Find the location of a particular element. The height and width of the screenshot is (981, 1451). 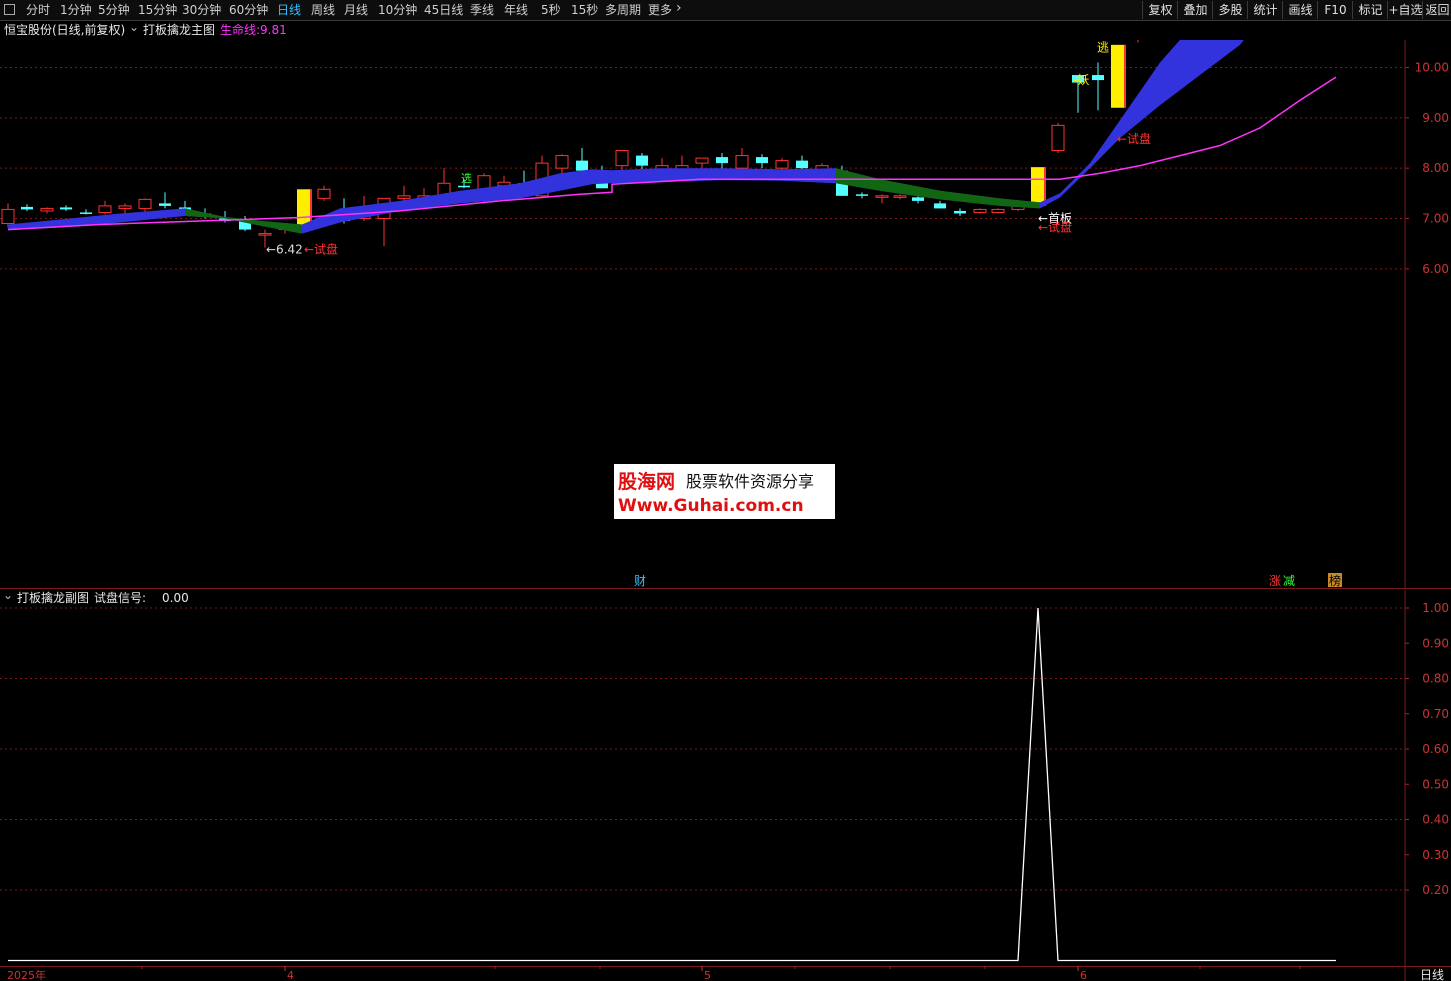

tab-period-6: 日线 is located at coordinates (289, 10).